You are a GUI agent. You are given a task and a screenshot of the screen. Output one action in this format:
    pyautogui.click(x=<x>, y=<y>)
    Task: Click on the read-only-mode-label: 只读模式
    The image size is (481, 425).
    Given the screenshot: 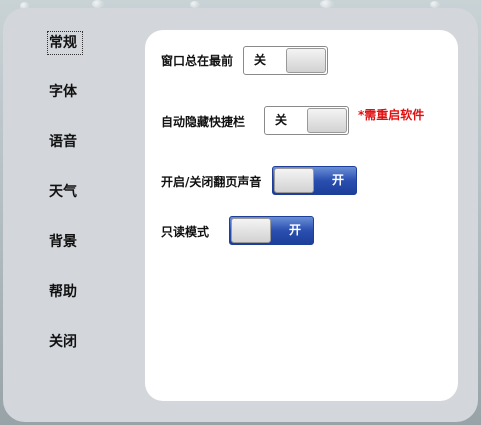 What is the action you would take?
    pyautogui.click(x=185, y=232)
    